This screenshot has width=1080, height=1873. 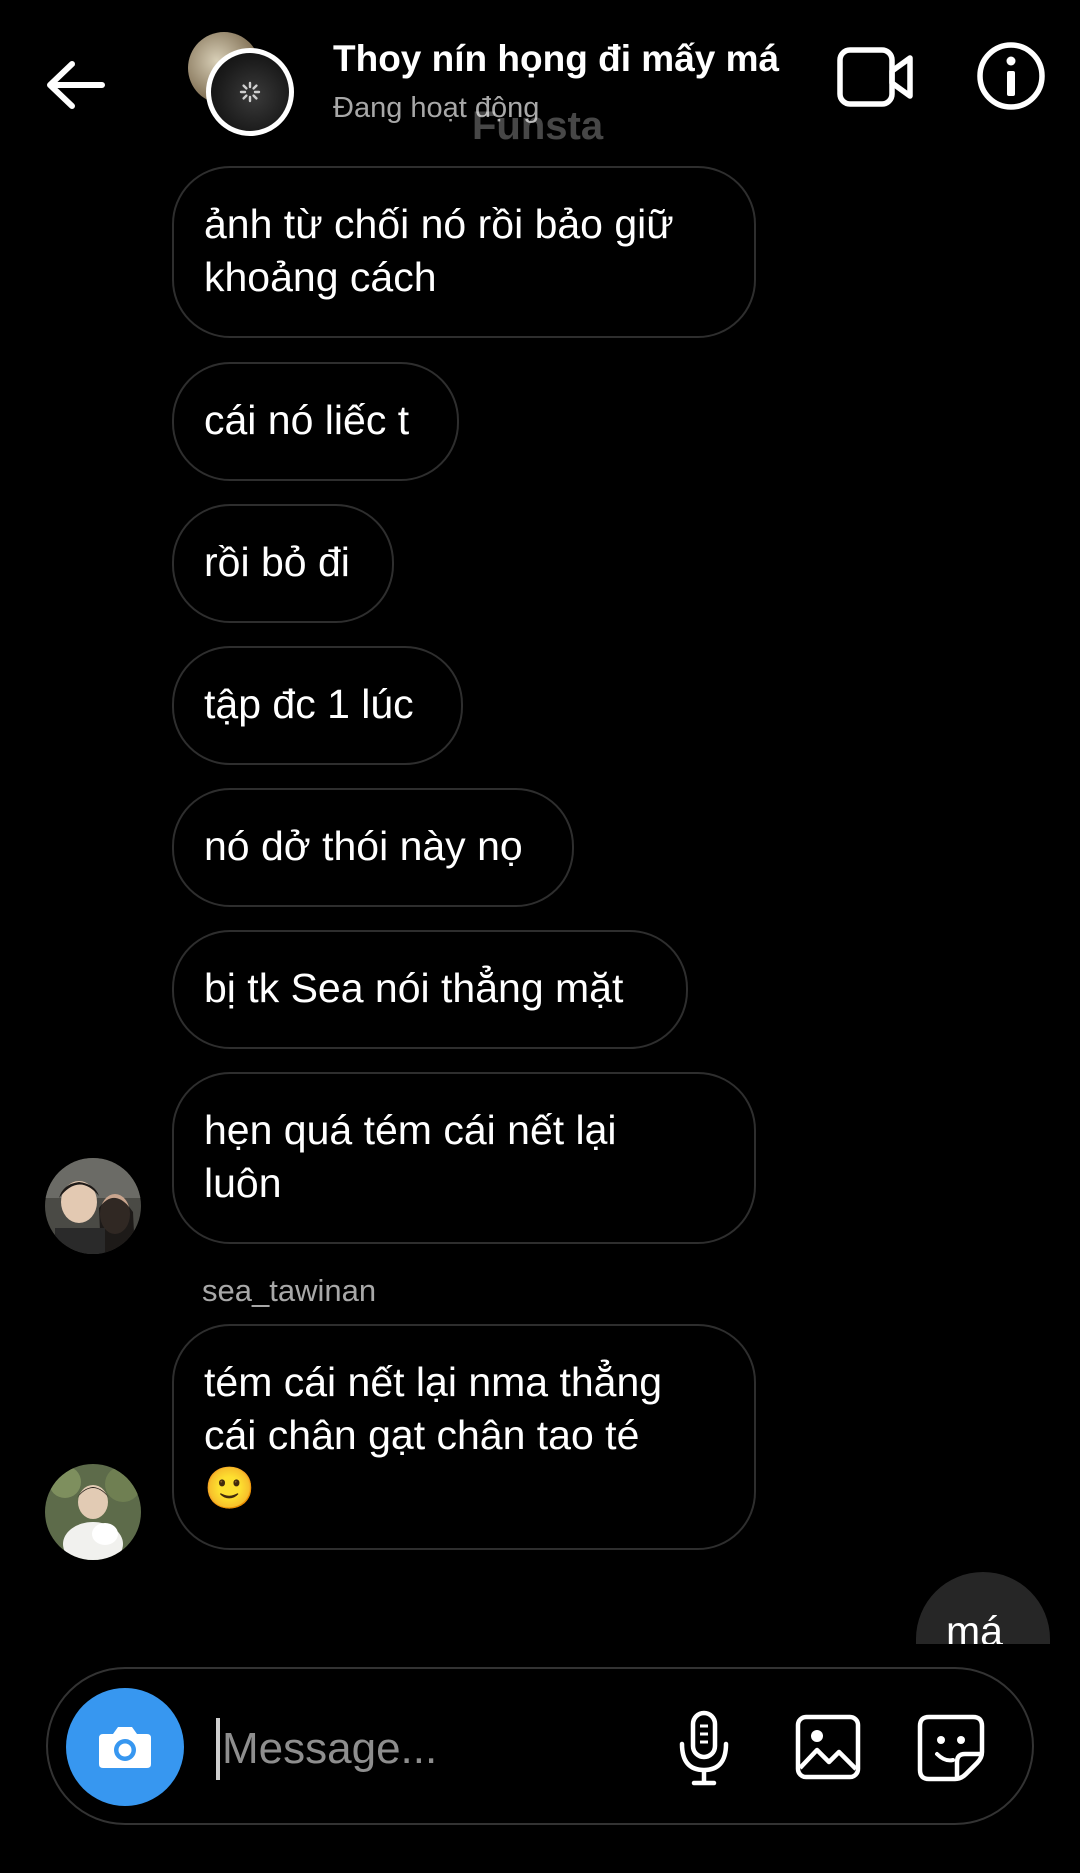 I want to click on message-bubble: tập đc 1 lúc, so click(x=317, y=705).